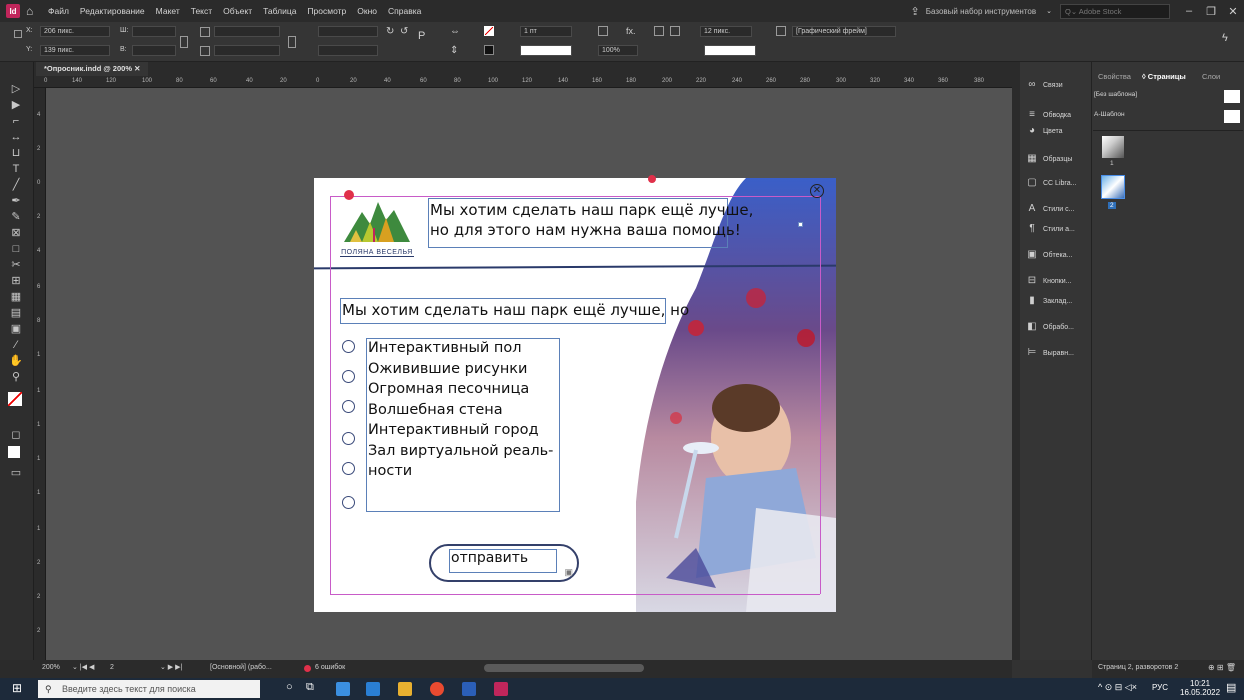 The image size is (1244, 700). Describe the element at coordinates (75, 50) in the screenshot. I see `y-field: 139 пикс.` at that location.